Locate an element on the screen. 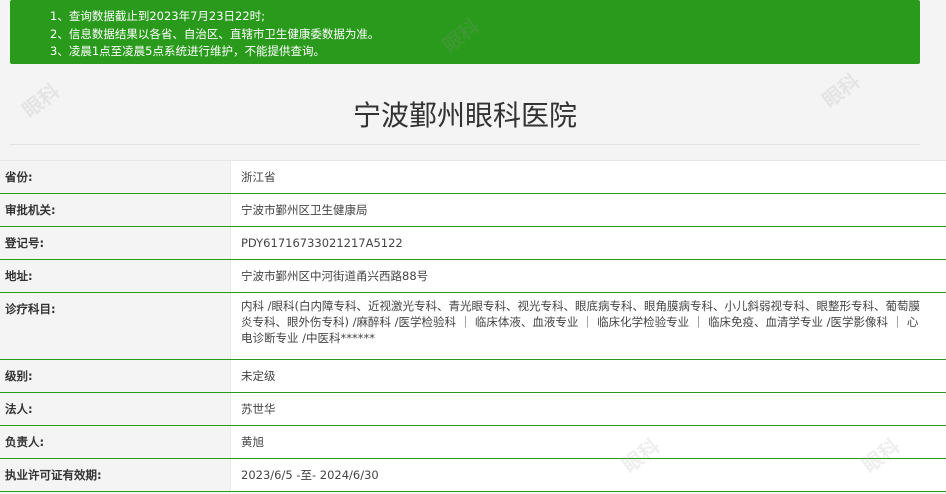  table-row: 省份: 浙江省 is located at coordinates (473, 177).